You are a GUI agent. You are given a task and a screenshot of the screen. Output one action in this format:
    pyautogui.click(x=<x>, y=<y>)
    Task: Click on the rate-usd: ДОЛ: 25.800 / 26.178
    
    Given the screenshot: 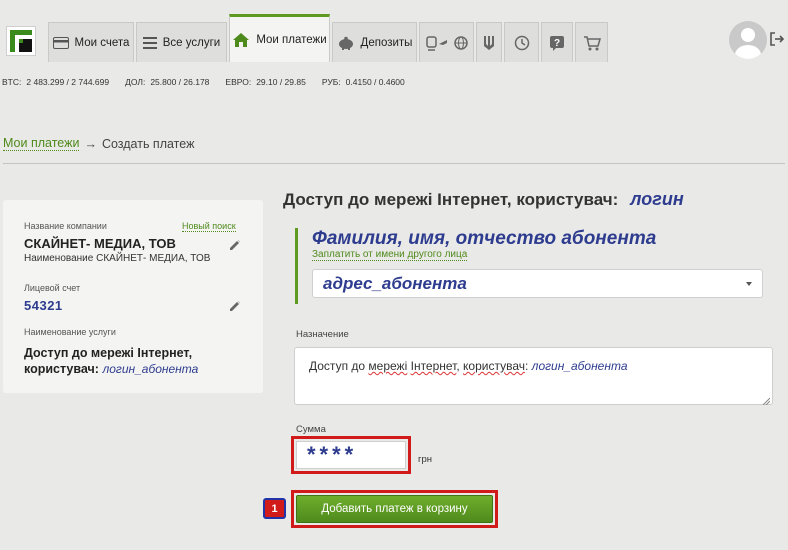 What is the action you would take?
    pyautogui.click(x=167, y=82)
    